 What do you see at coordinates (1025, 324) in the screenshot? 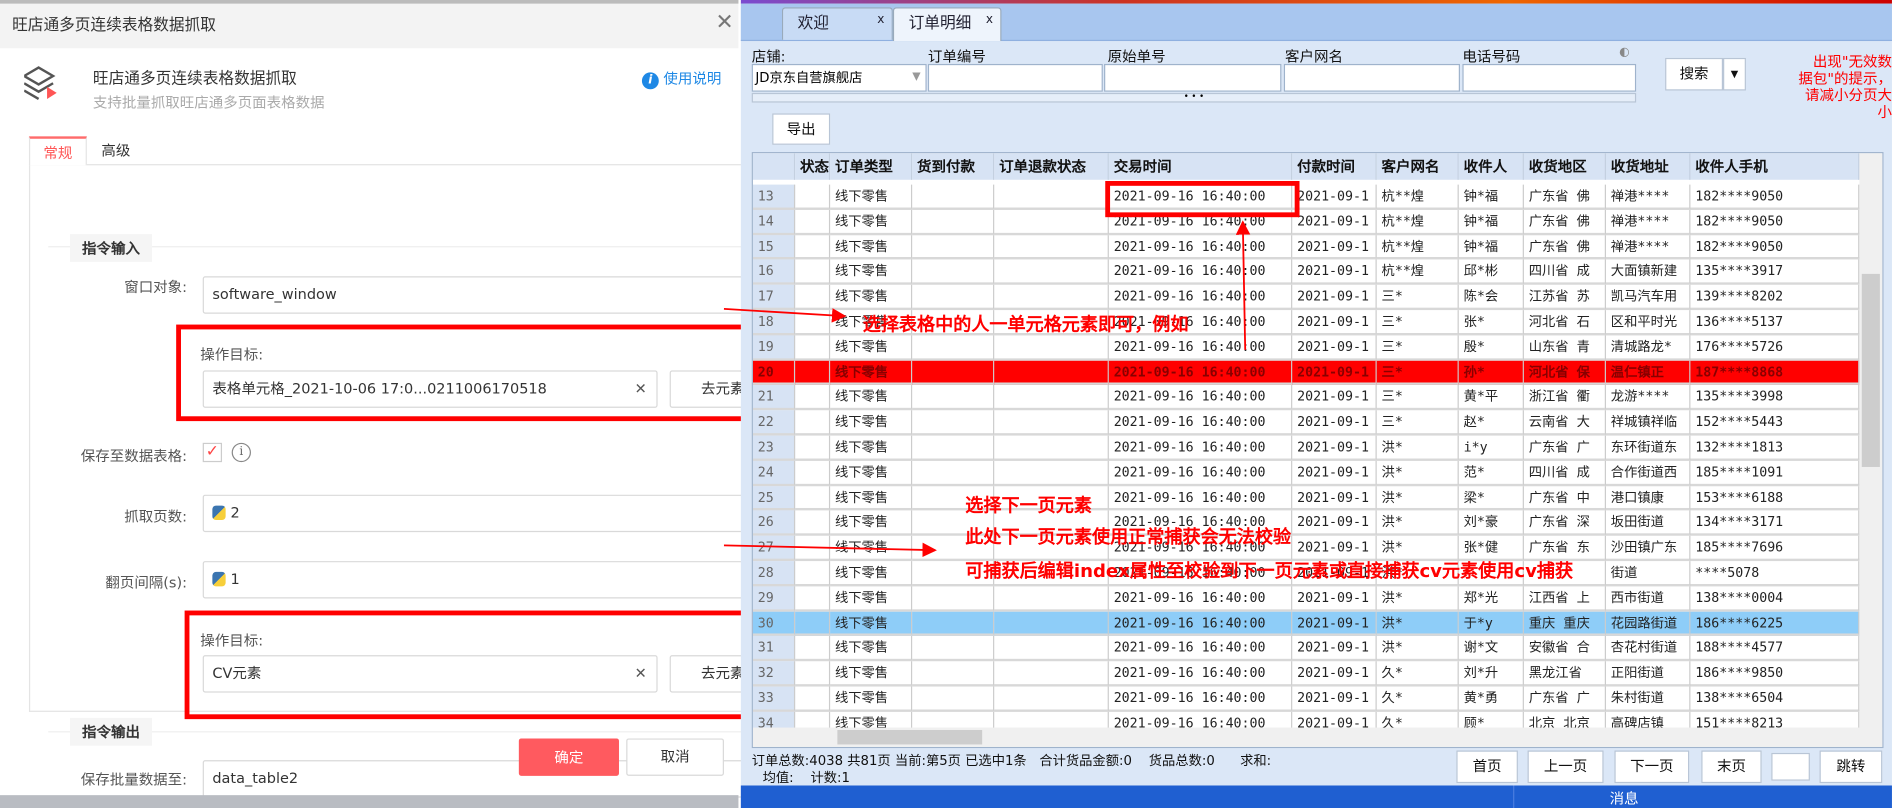
I see `annotation-cell-hint: 选择表格中的人一单元格元素即可，例如` at bounding box center [1025, 324].